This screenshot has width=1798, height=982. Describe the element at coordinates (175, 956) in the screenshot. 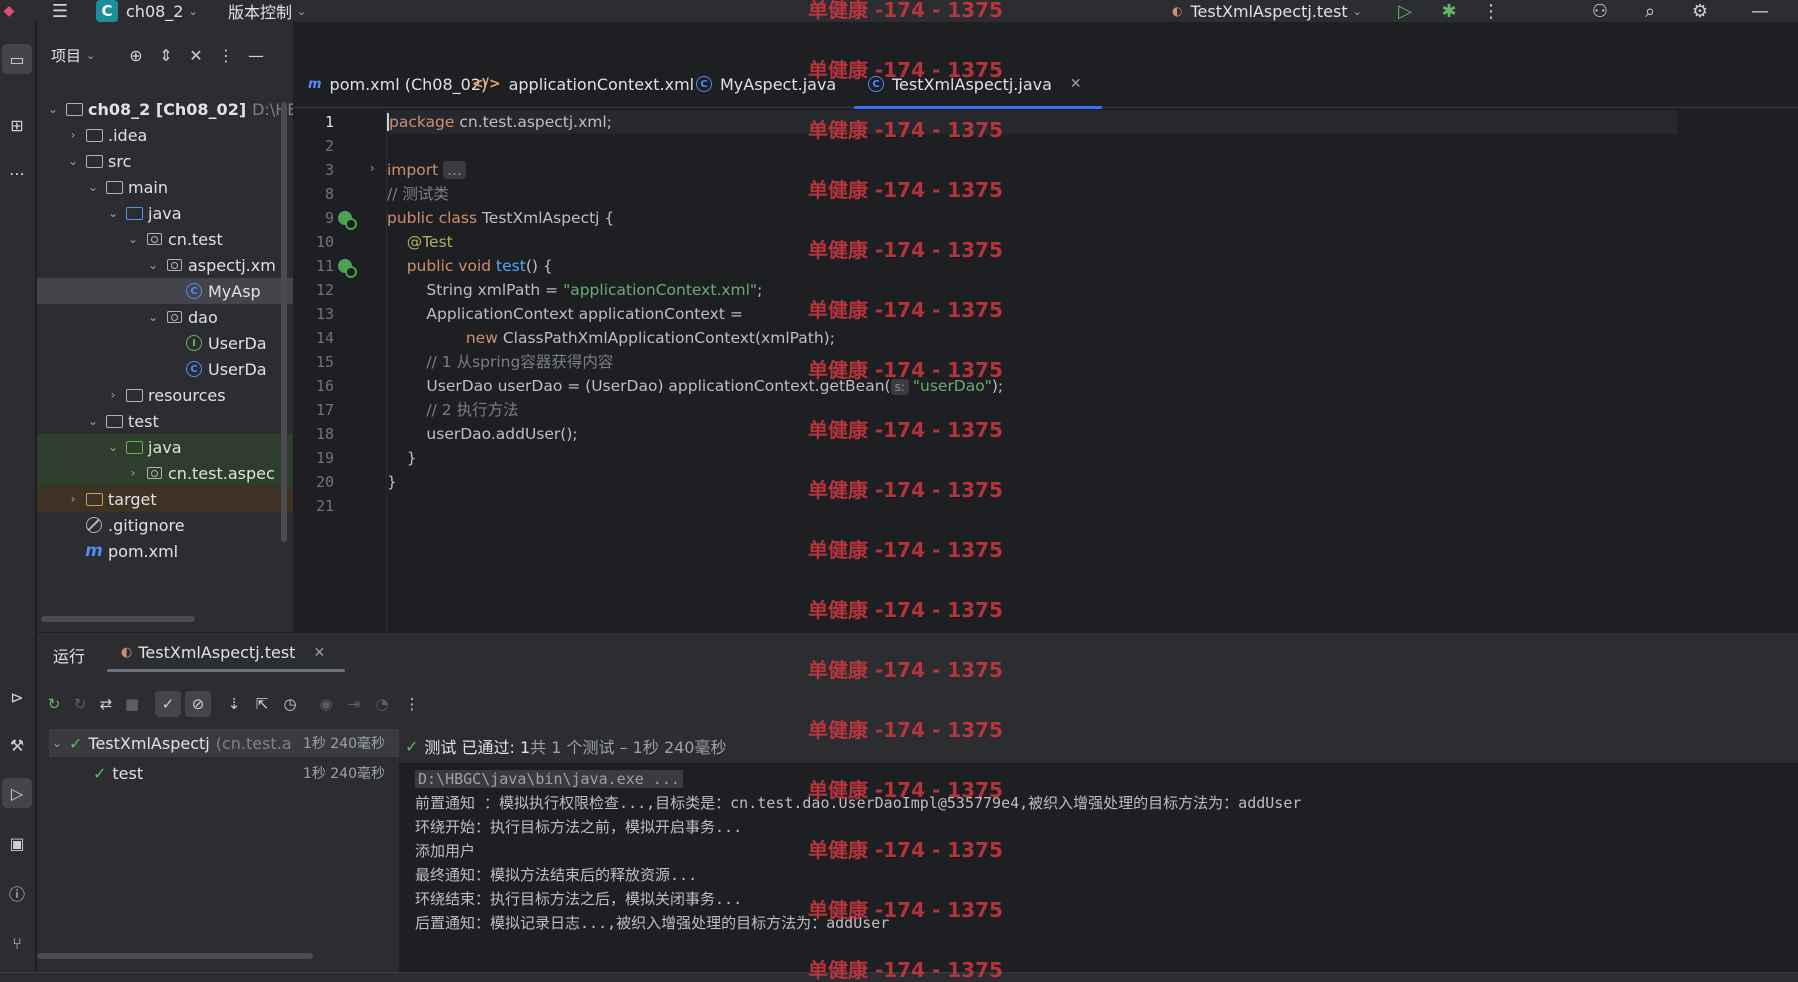

I see `test-tree-hscrollbar` at that location.